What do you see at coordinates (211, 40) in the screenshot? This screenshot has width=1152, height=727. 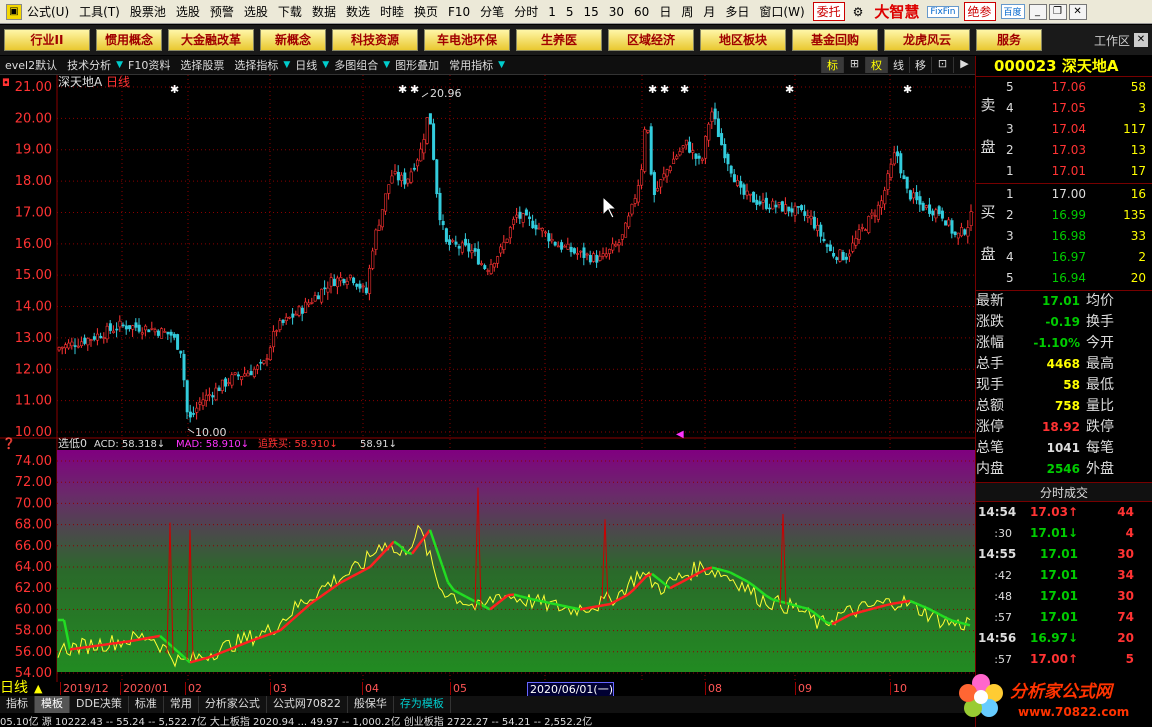 I see `sector-button: 大金融改革` at bounding box center [211, 40].